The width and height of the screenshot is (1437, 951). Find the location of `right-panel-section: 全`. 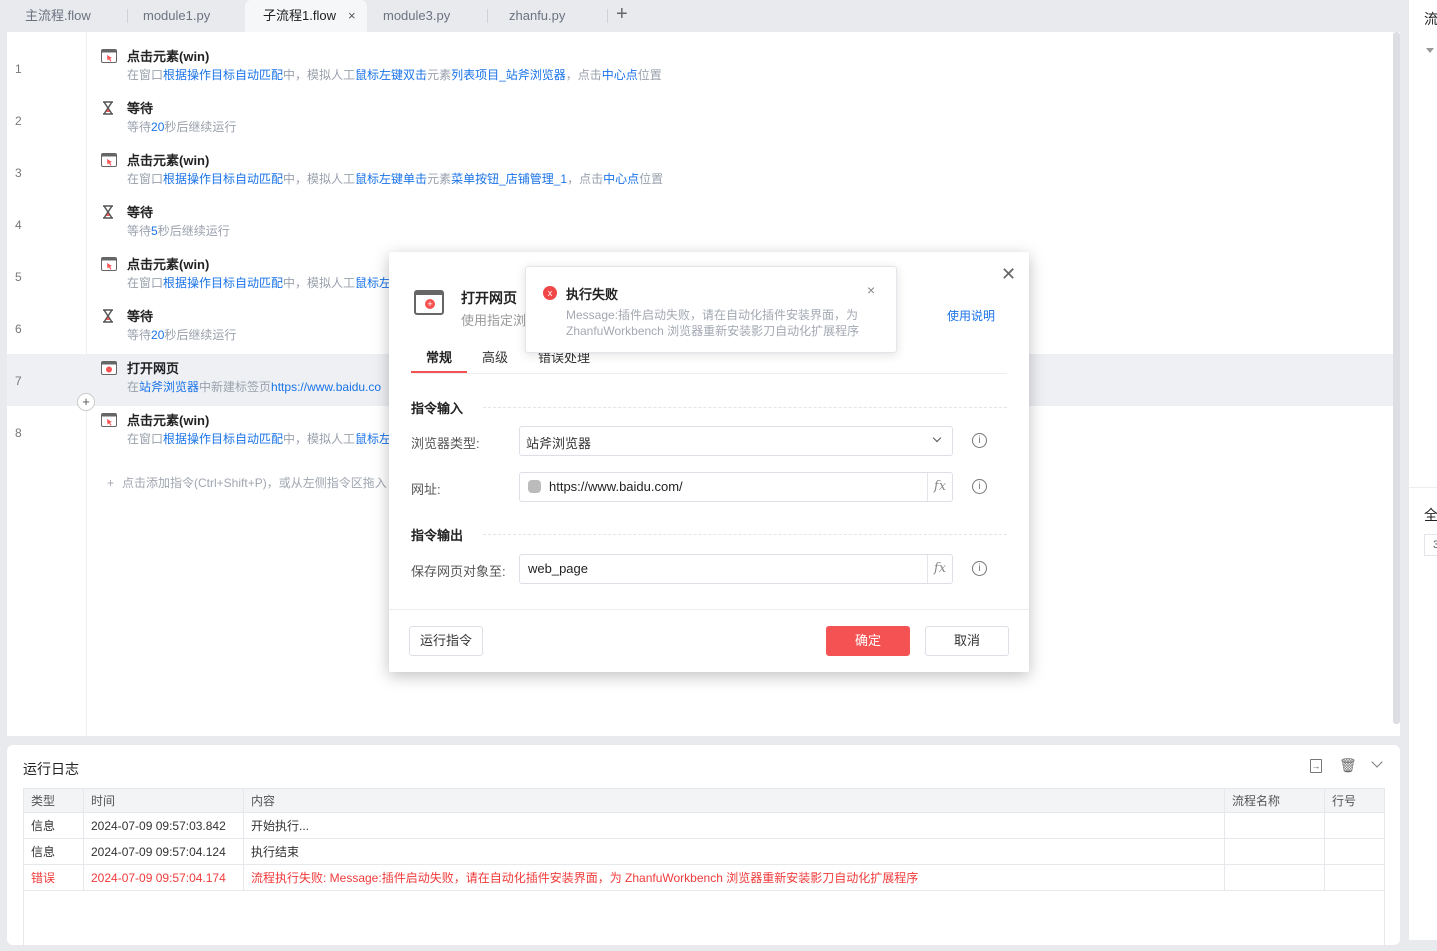

right-panel-section: 全 is located at coordinates (1430, 515).